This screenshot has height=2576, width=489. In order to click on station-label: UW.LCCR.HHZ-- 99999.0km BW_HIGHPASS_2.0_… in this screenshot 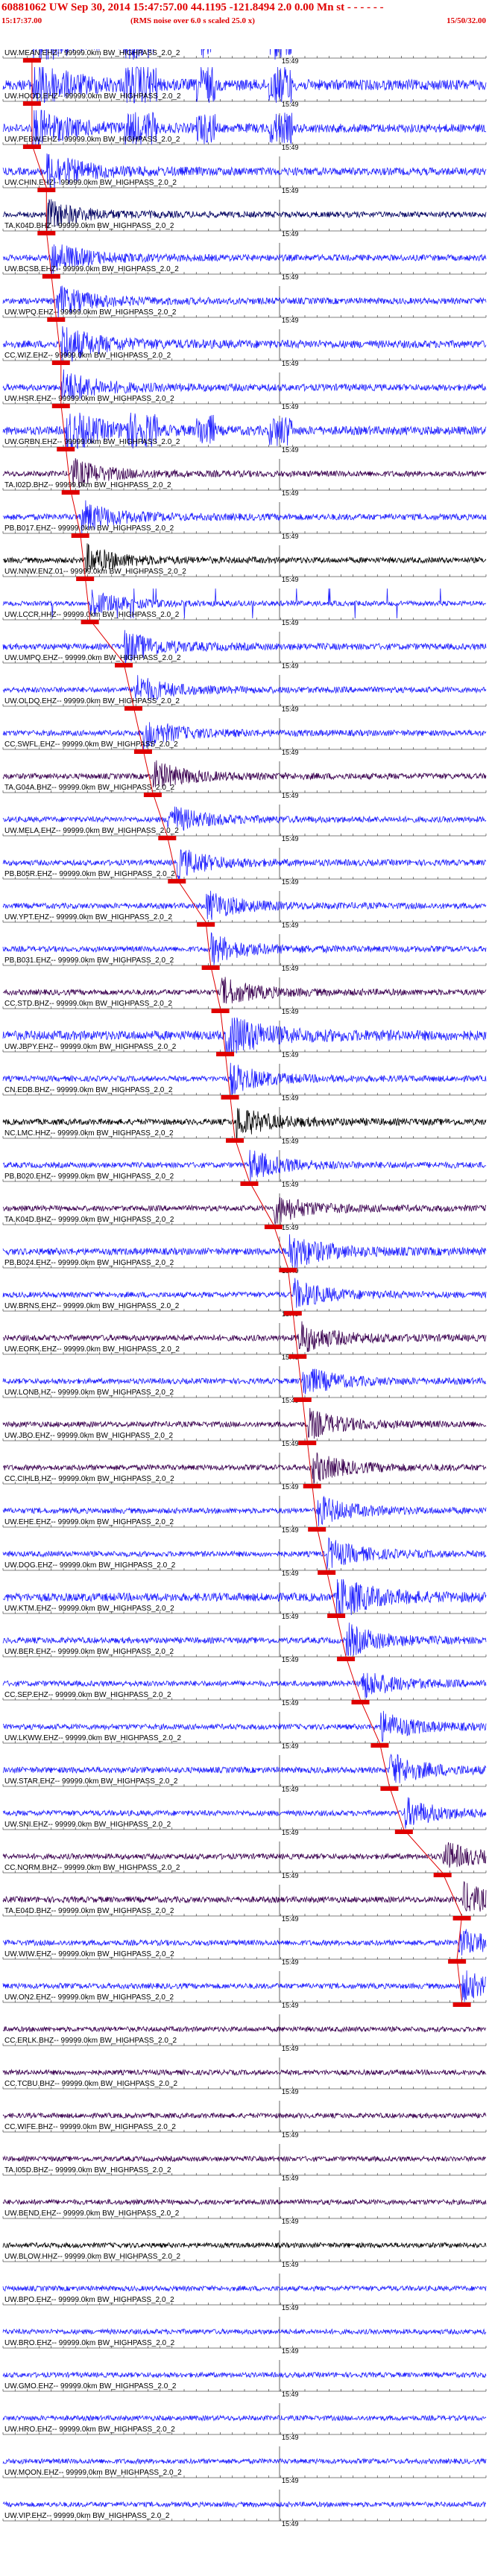, I will do `click(92, 615)`.